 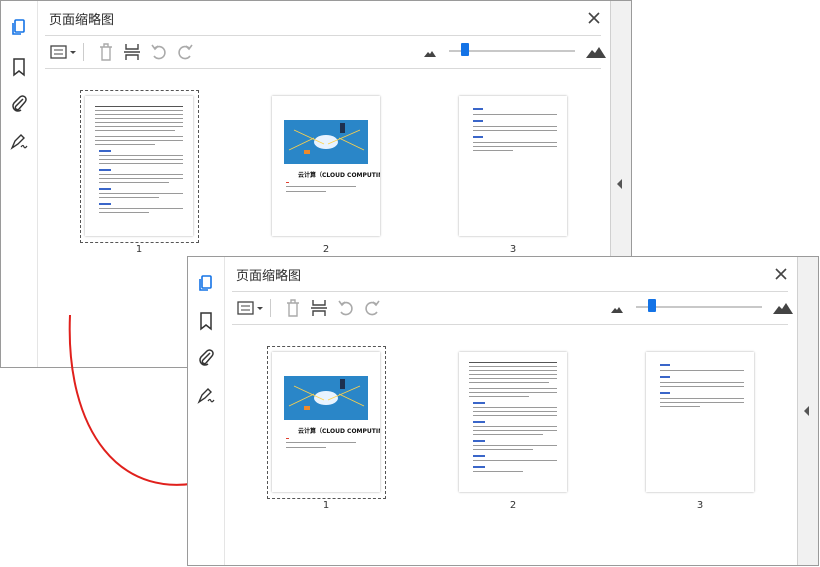 I want to click on page-thumbnail-1: 云计算（CLOUD COMPUTING）, so click(x=326, y=422).